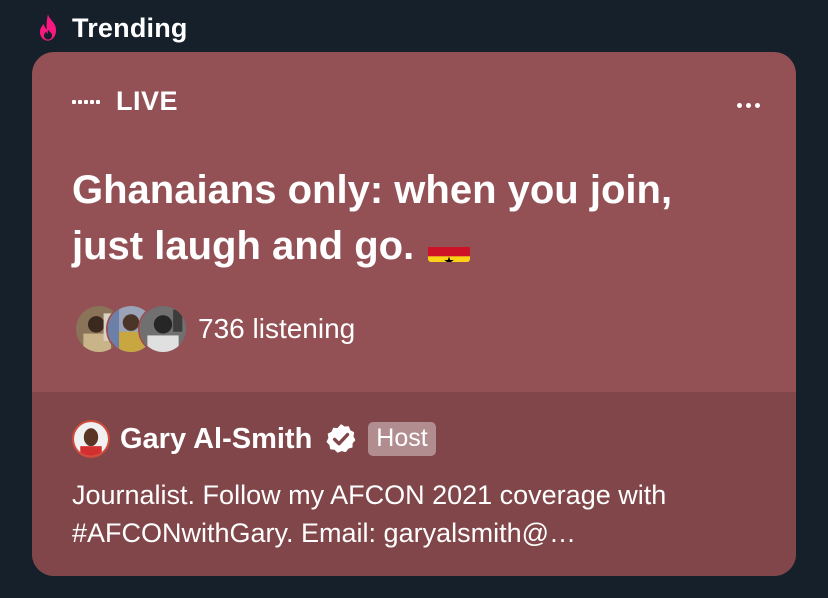  I want to click on host-role-badge: Host, so click(402, 439).